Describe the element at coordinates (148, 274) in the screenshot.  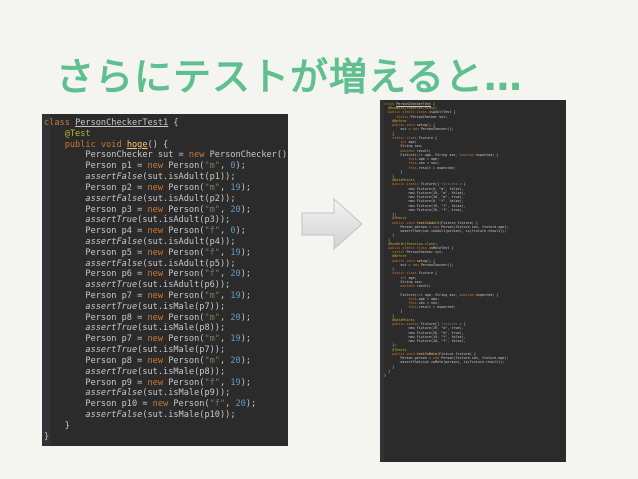
I see `person-line: Person p6 = new Person("f", 20);` at that location.